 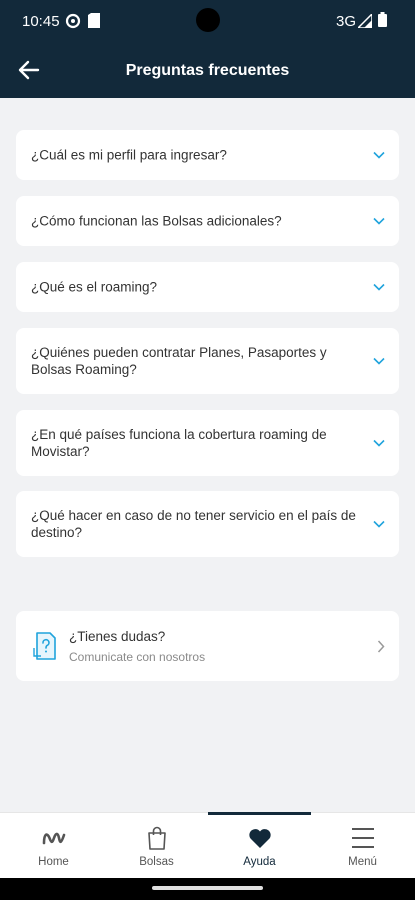 I want to click on faq-item-perfil: ¿Cuál es mi perfil para ingresar?, so click(x=207, y=155).